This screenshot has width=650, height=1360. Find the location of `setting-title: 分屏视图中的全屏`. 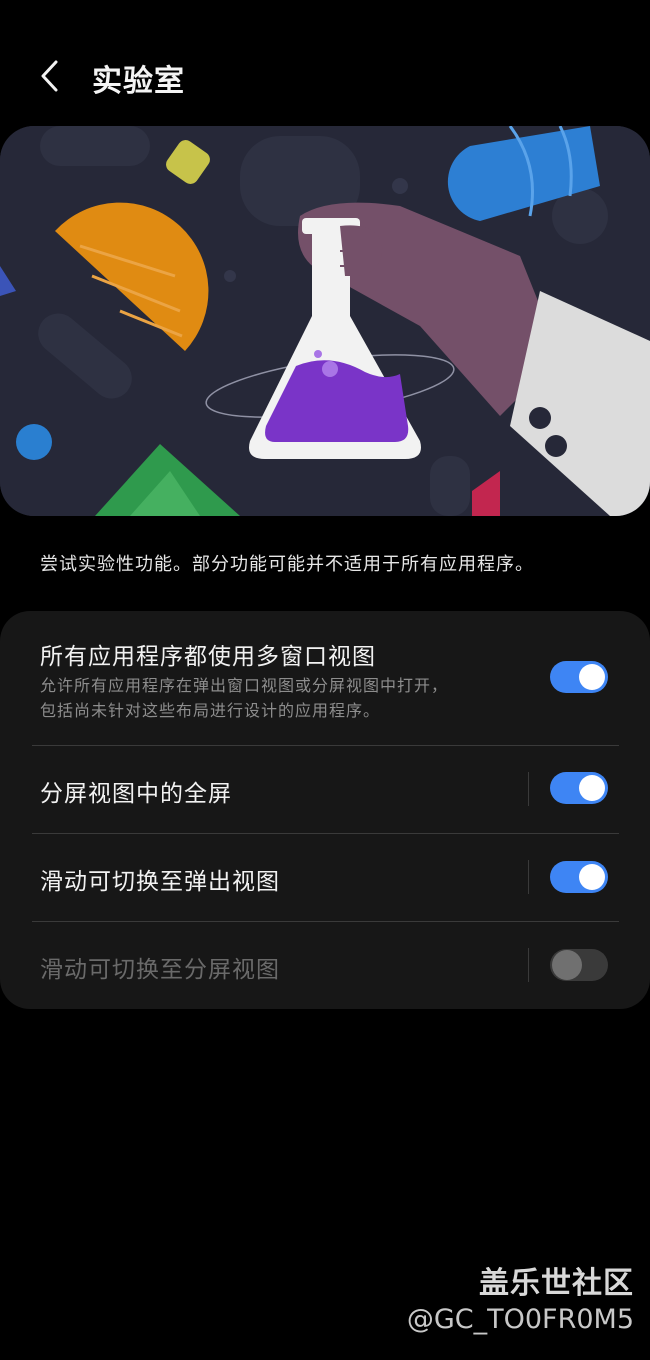

setting-title: 分屏视图中的全屏 is located at coordinates (136, 794).